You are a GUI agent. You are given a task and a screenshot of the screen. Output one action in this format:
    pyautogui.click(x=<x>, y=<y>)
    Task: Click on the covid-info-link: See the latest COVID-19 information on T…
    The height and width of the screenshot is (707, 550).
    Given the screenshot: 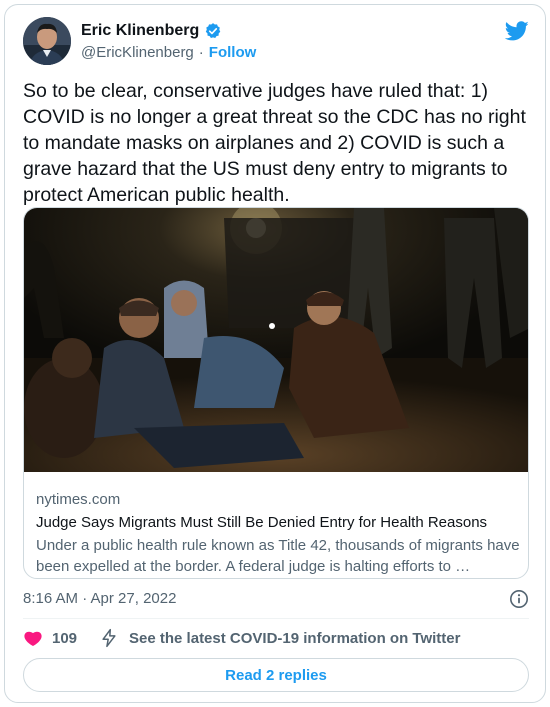 What is the action you would take?
    pyautogui.click(x=294, y=638)
    